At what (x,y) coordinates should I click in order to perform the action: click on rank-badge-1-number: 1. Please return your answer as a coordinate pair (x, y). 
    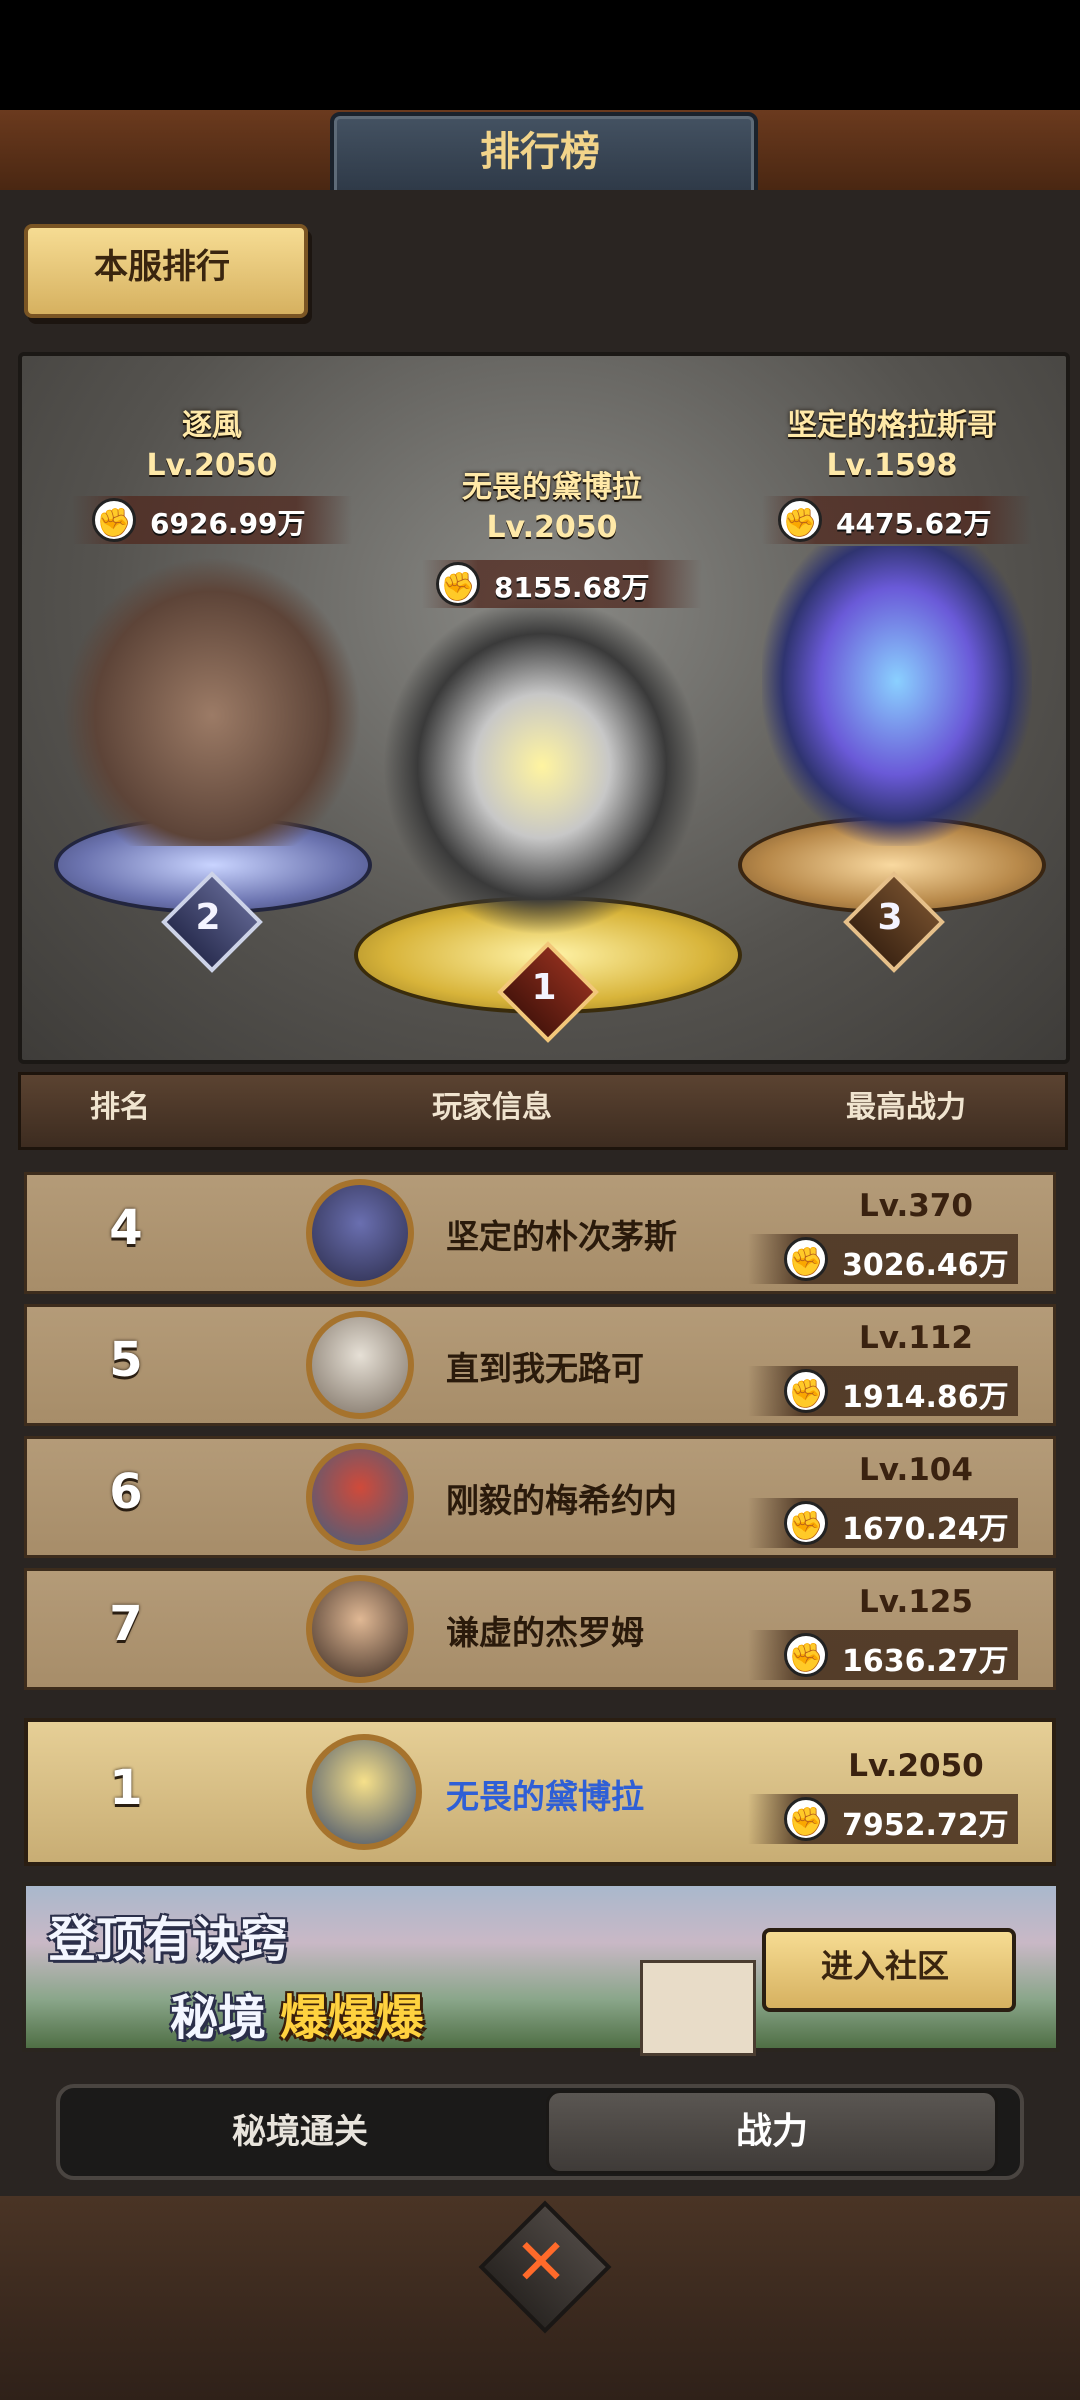
    Looking at the image, I should click on (544, 987).